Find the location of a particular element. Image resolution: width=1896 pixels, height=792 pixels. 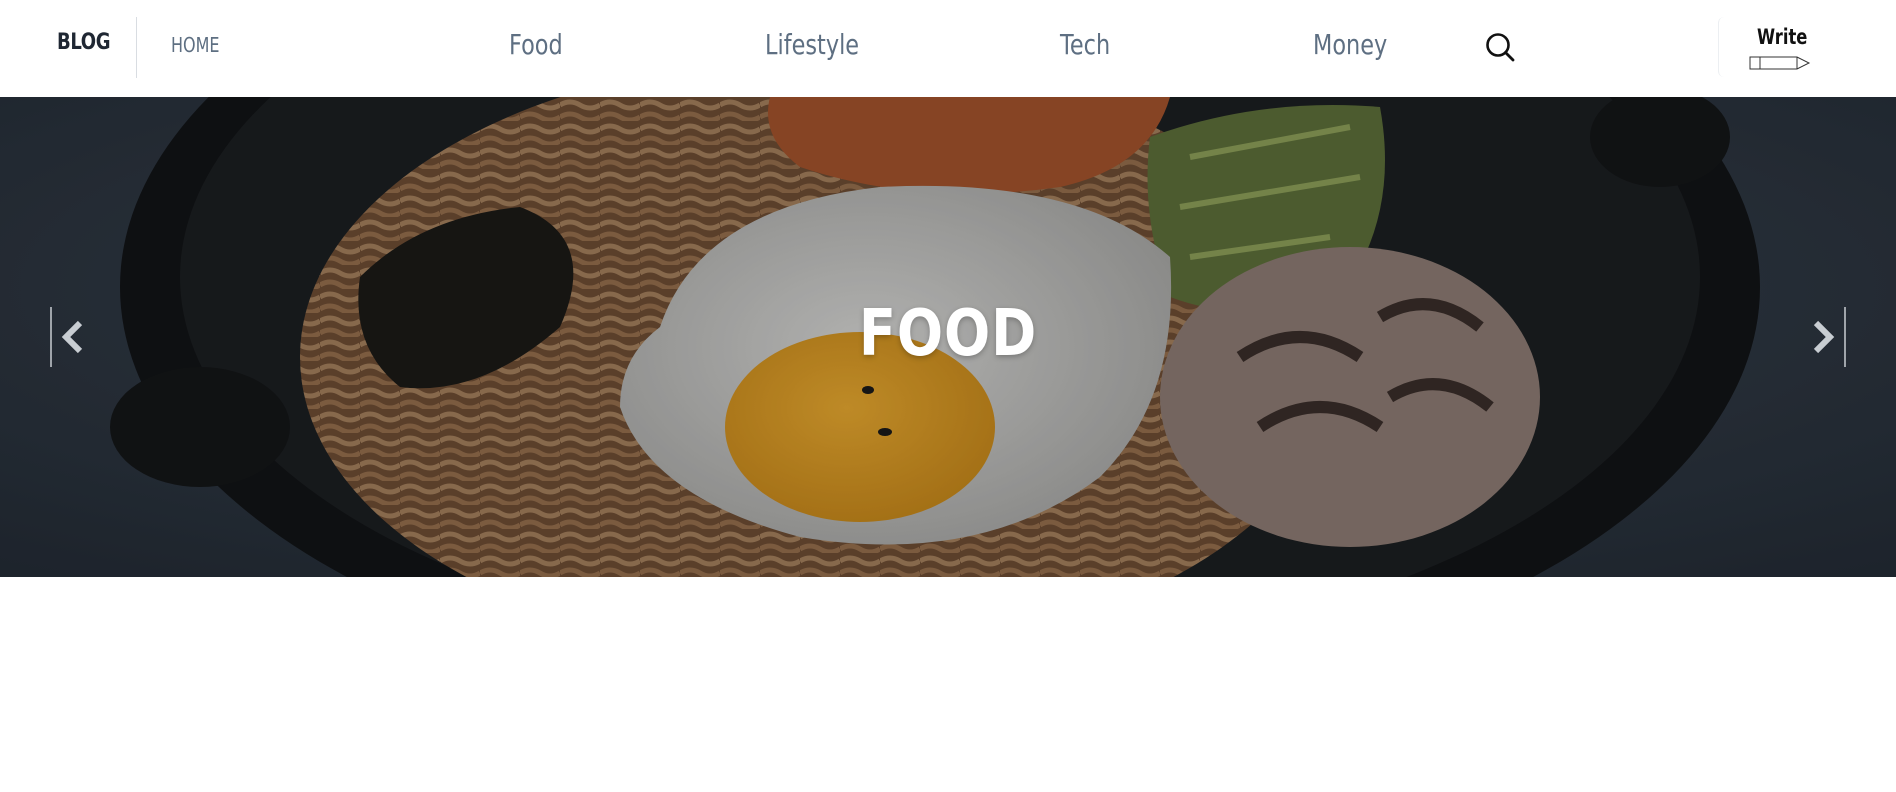

nav-item-tech: Tech is located at coordinates (1085, 44).